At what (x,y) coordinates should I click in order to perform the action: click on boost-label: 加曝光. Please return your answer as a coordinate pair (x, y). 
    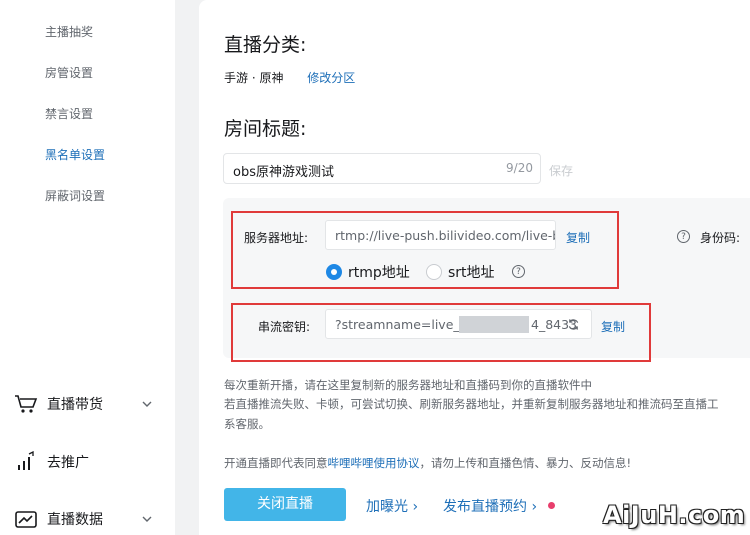
    Looking at the image, I should click on (387, 507).